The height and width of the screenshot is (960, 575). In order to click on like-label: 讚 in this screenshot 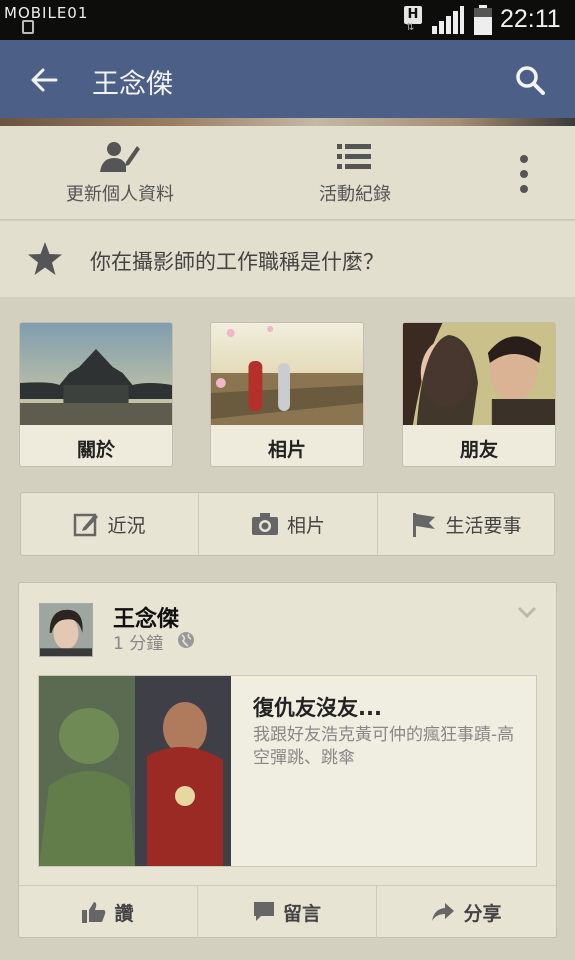, I will do `click(124, 913)`.